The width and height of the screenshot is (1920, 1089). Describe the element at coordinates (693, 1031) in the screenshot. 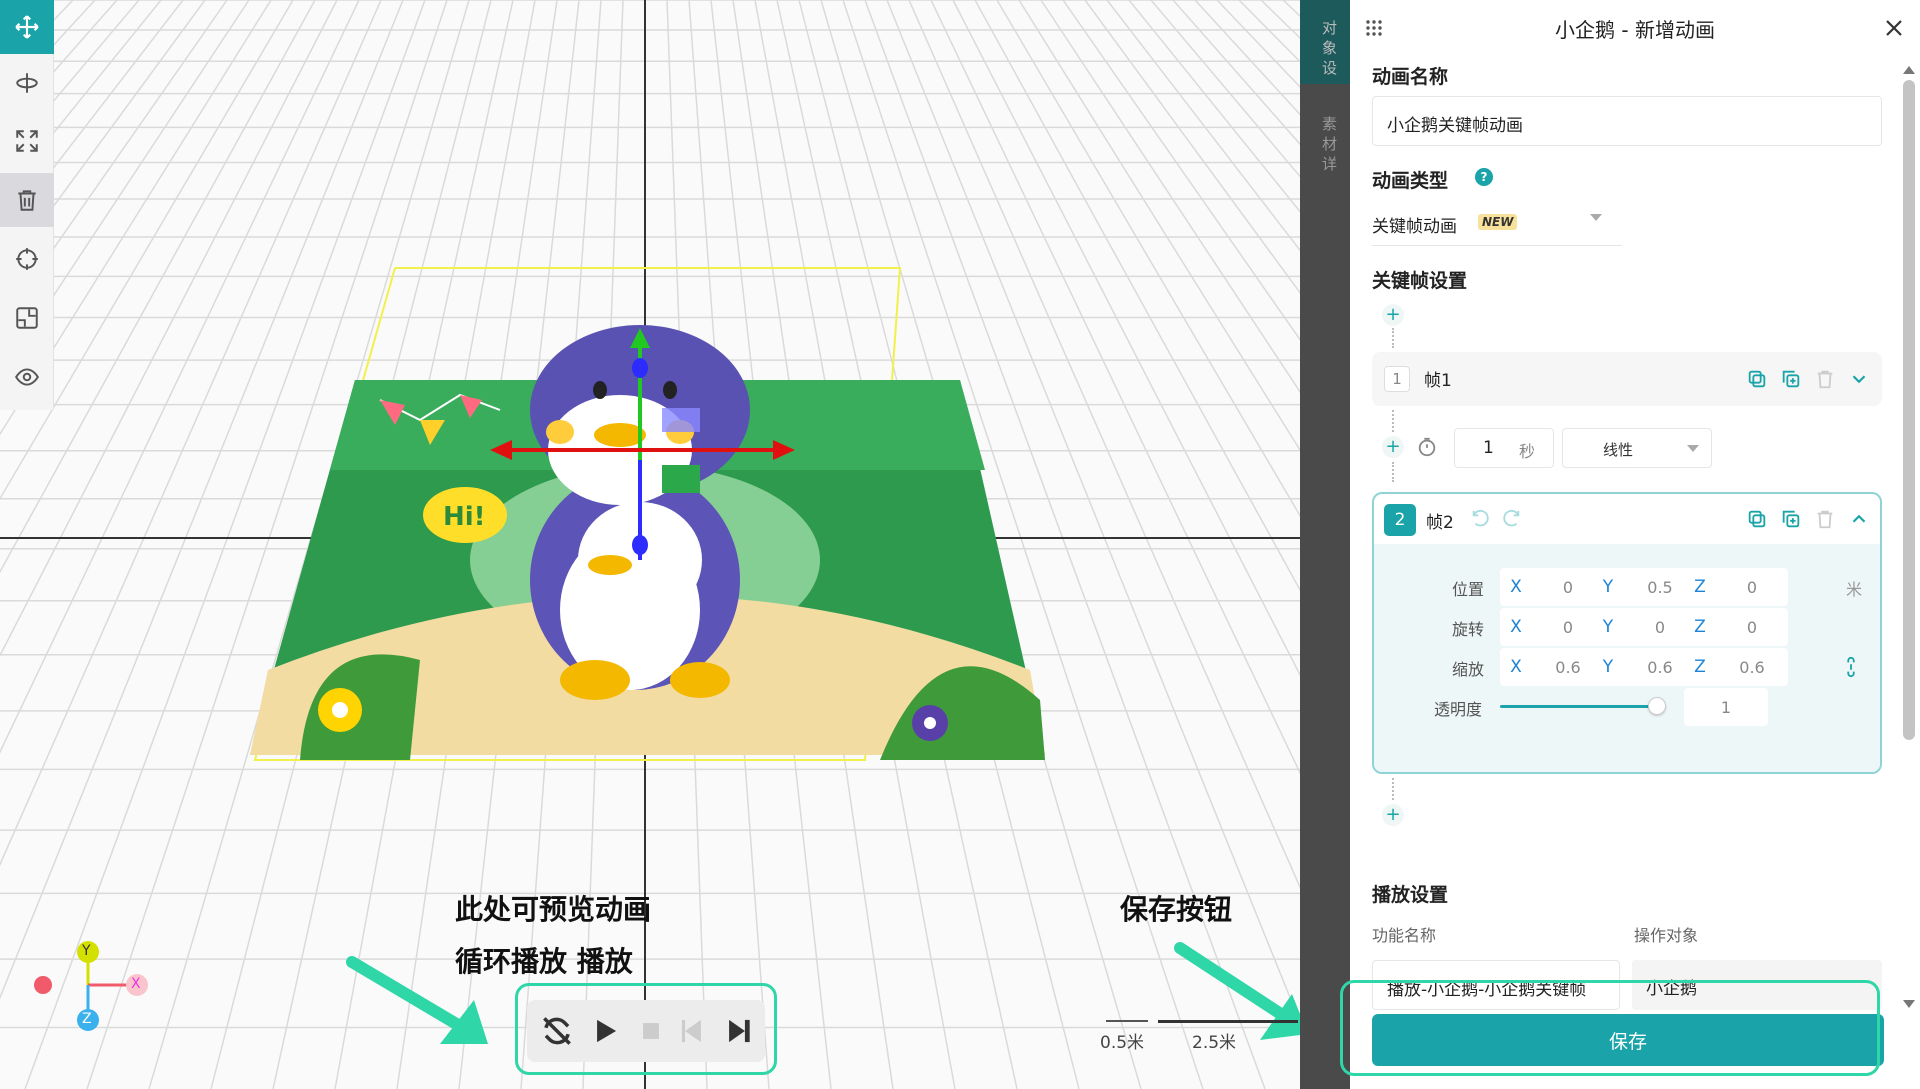

I see `step-back-button` at that location.